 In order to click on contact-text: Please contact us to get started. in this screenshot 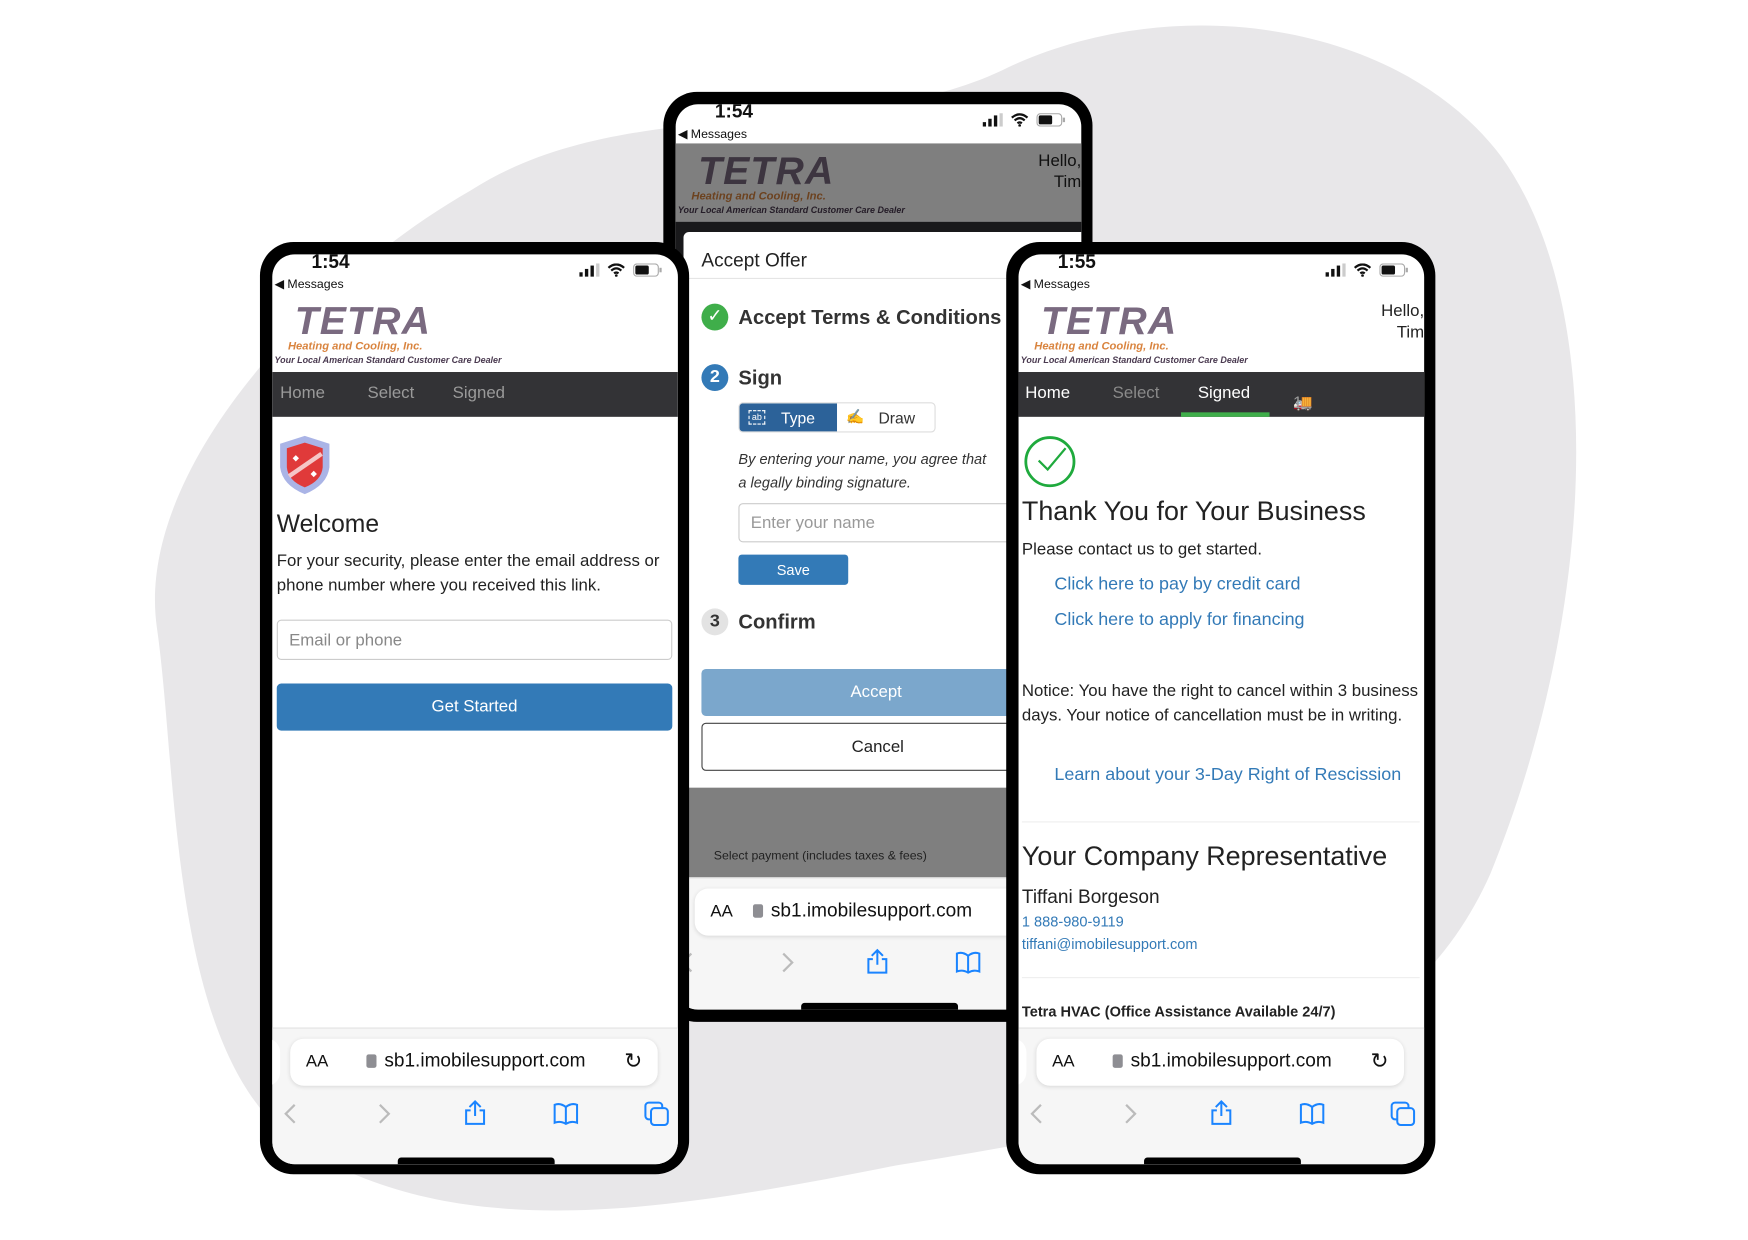, I will do `click(1142, 550)`.